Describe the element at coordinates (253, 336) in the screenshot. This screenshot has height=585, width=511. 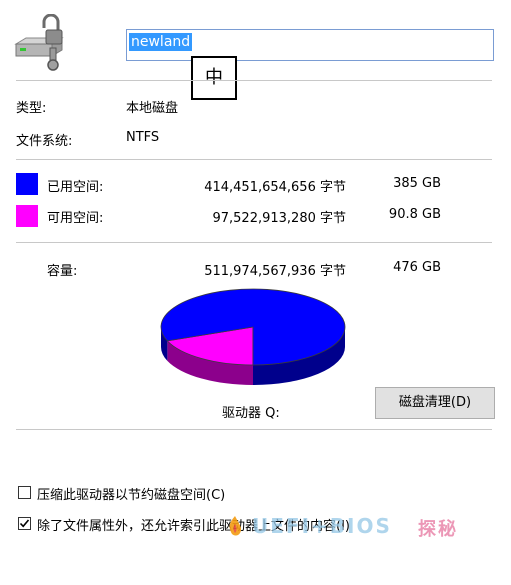
I see `disk-usage-pie-chart` at that location.